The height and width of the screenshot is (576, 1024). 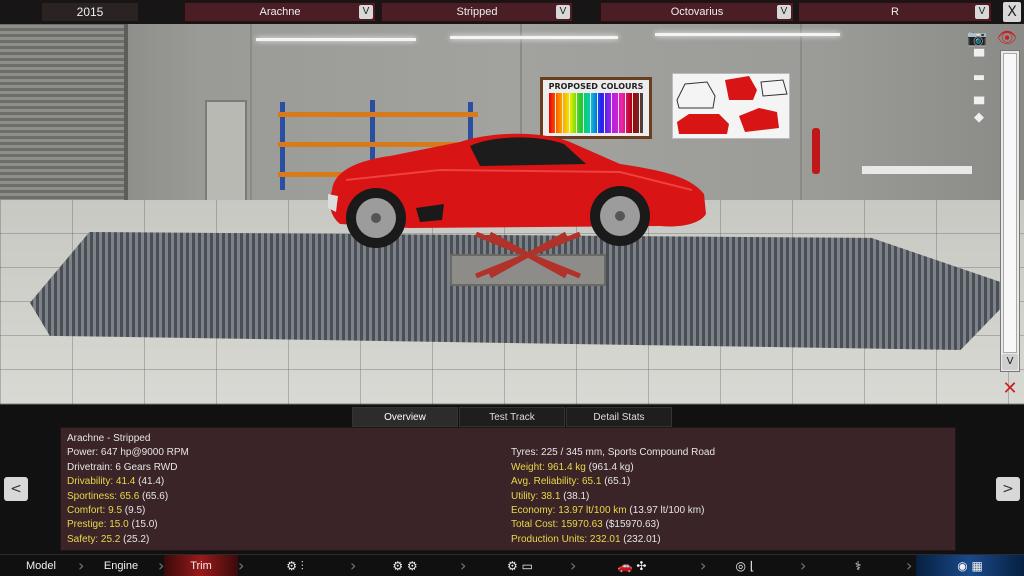 I want to click on car-top-view-icon: ◆, so click(x=979, y=117).